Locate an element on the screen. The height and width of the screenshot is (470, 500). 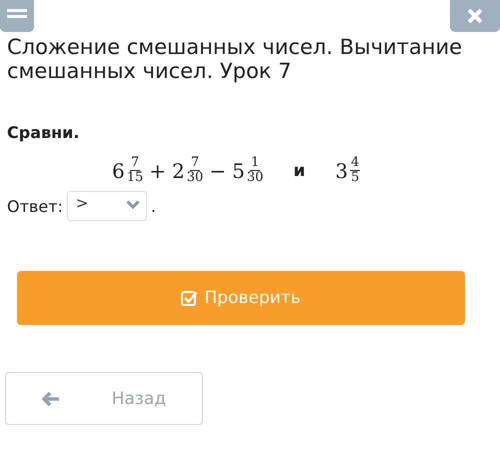
numerator: 4 is located at coordinates (355, 163).